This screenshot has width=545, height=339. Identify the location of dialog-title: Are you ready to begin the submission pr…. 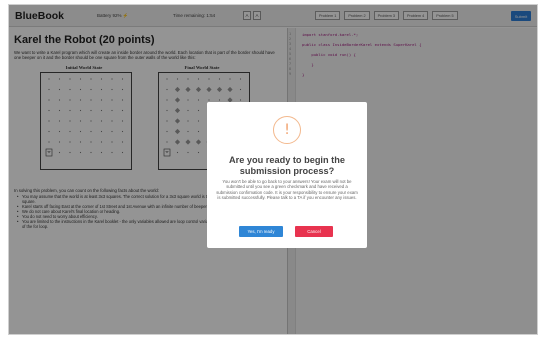
(287, 165).